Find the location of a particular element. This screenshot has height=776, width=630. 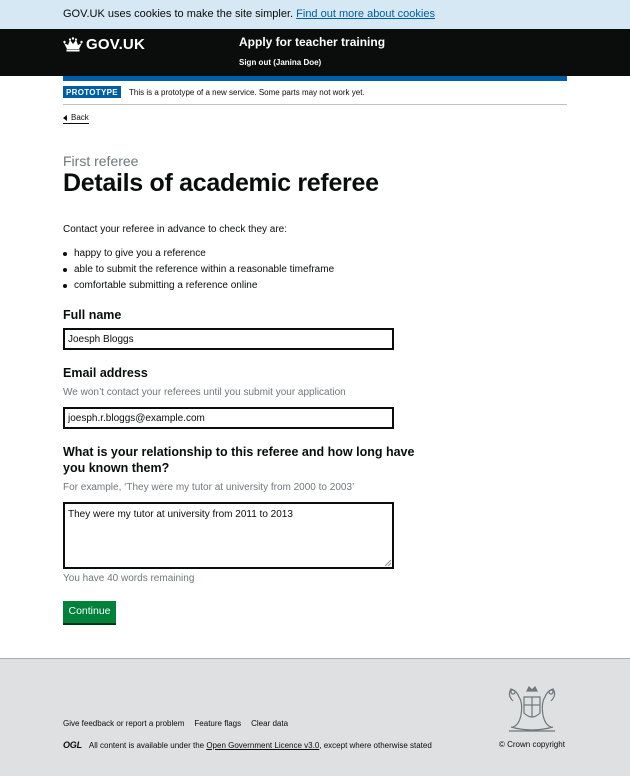

header-stripe is located at coordinates (315, 78).